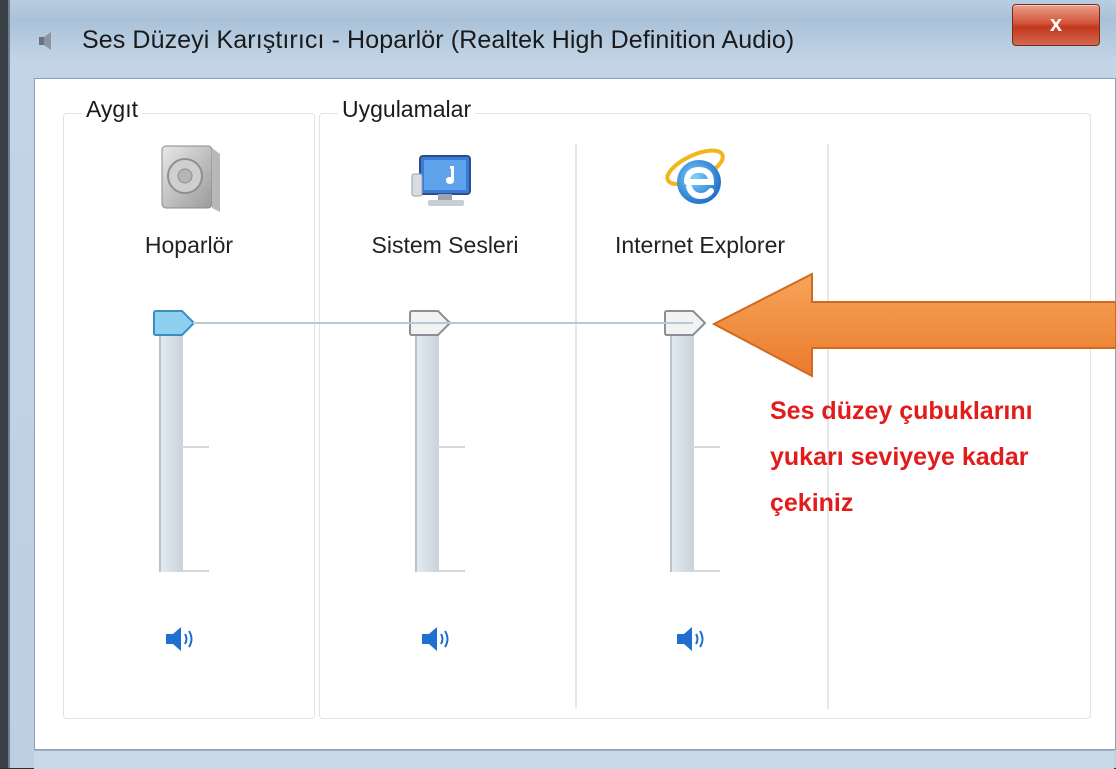 The image size is (1116, 769). I want to click on annotation-line: Ses düzey çubuklarını, so click(901, 411).